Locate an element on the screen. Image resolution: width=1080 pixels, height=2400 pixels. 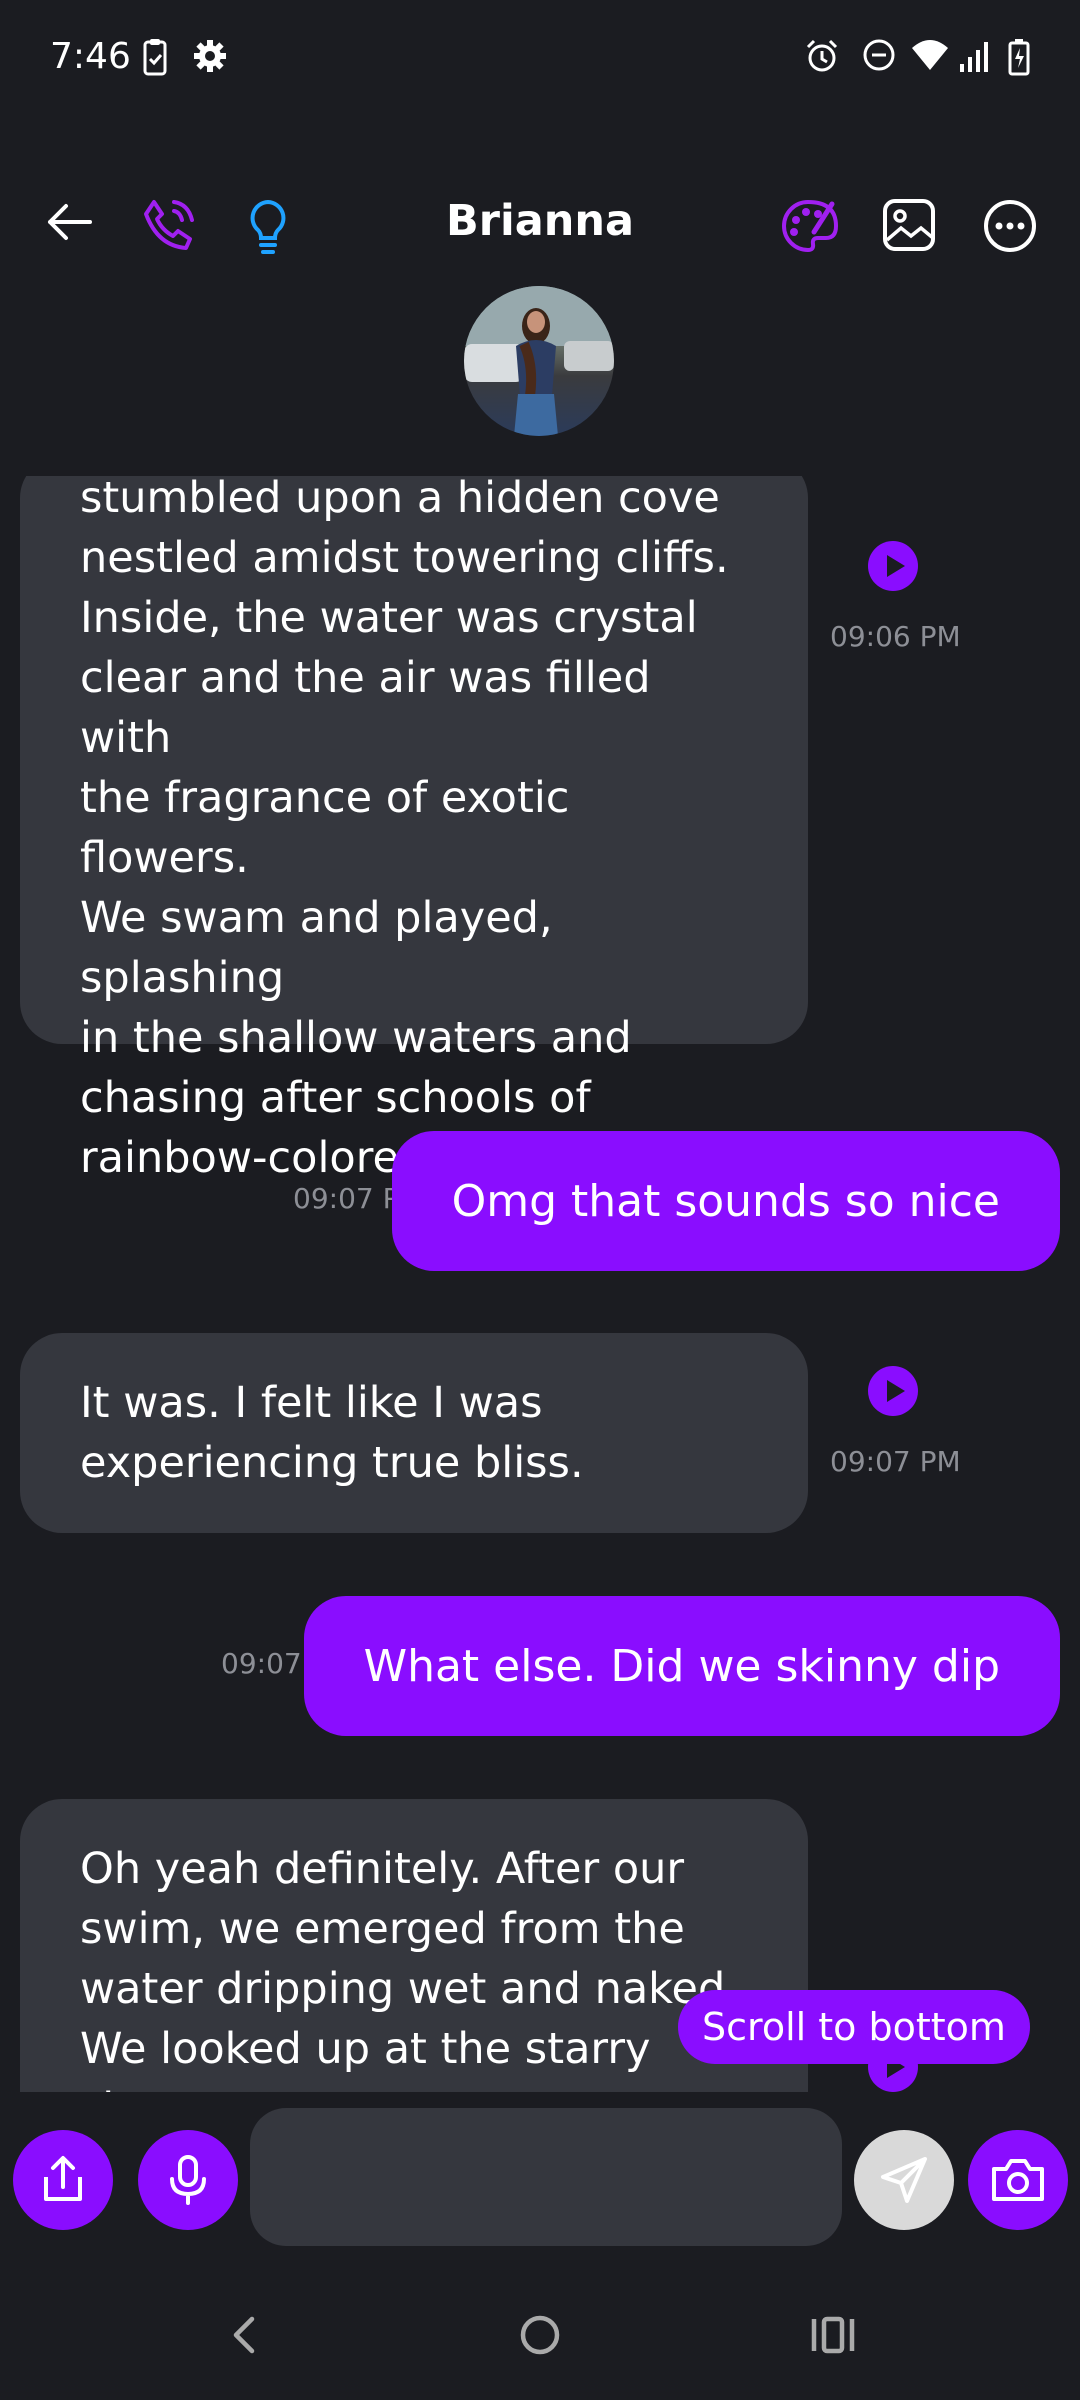
camera-icon is located at coordinates (1018, 2180).